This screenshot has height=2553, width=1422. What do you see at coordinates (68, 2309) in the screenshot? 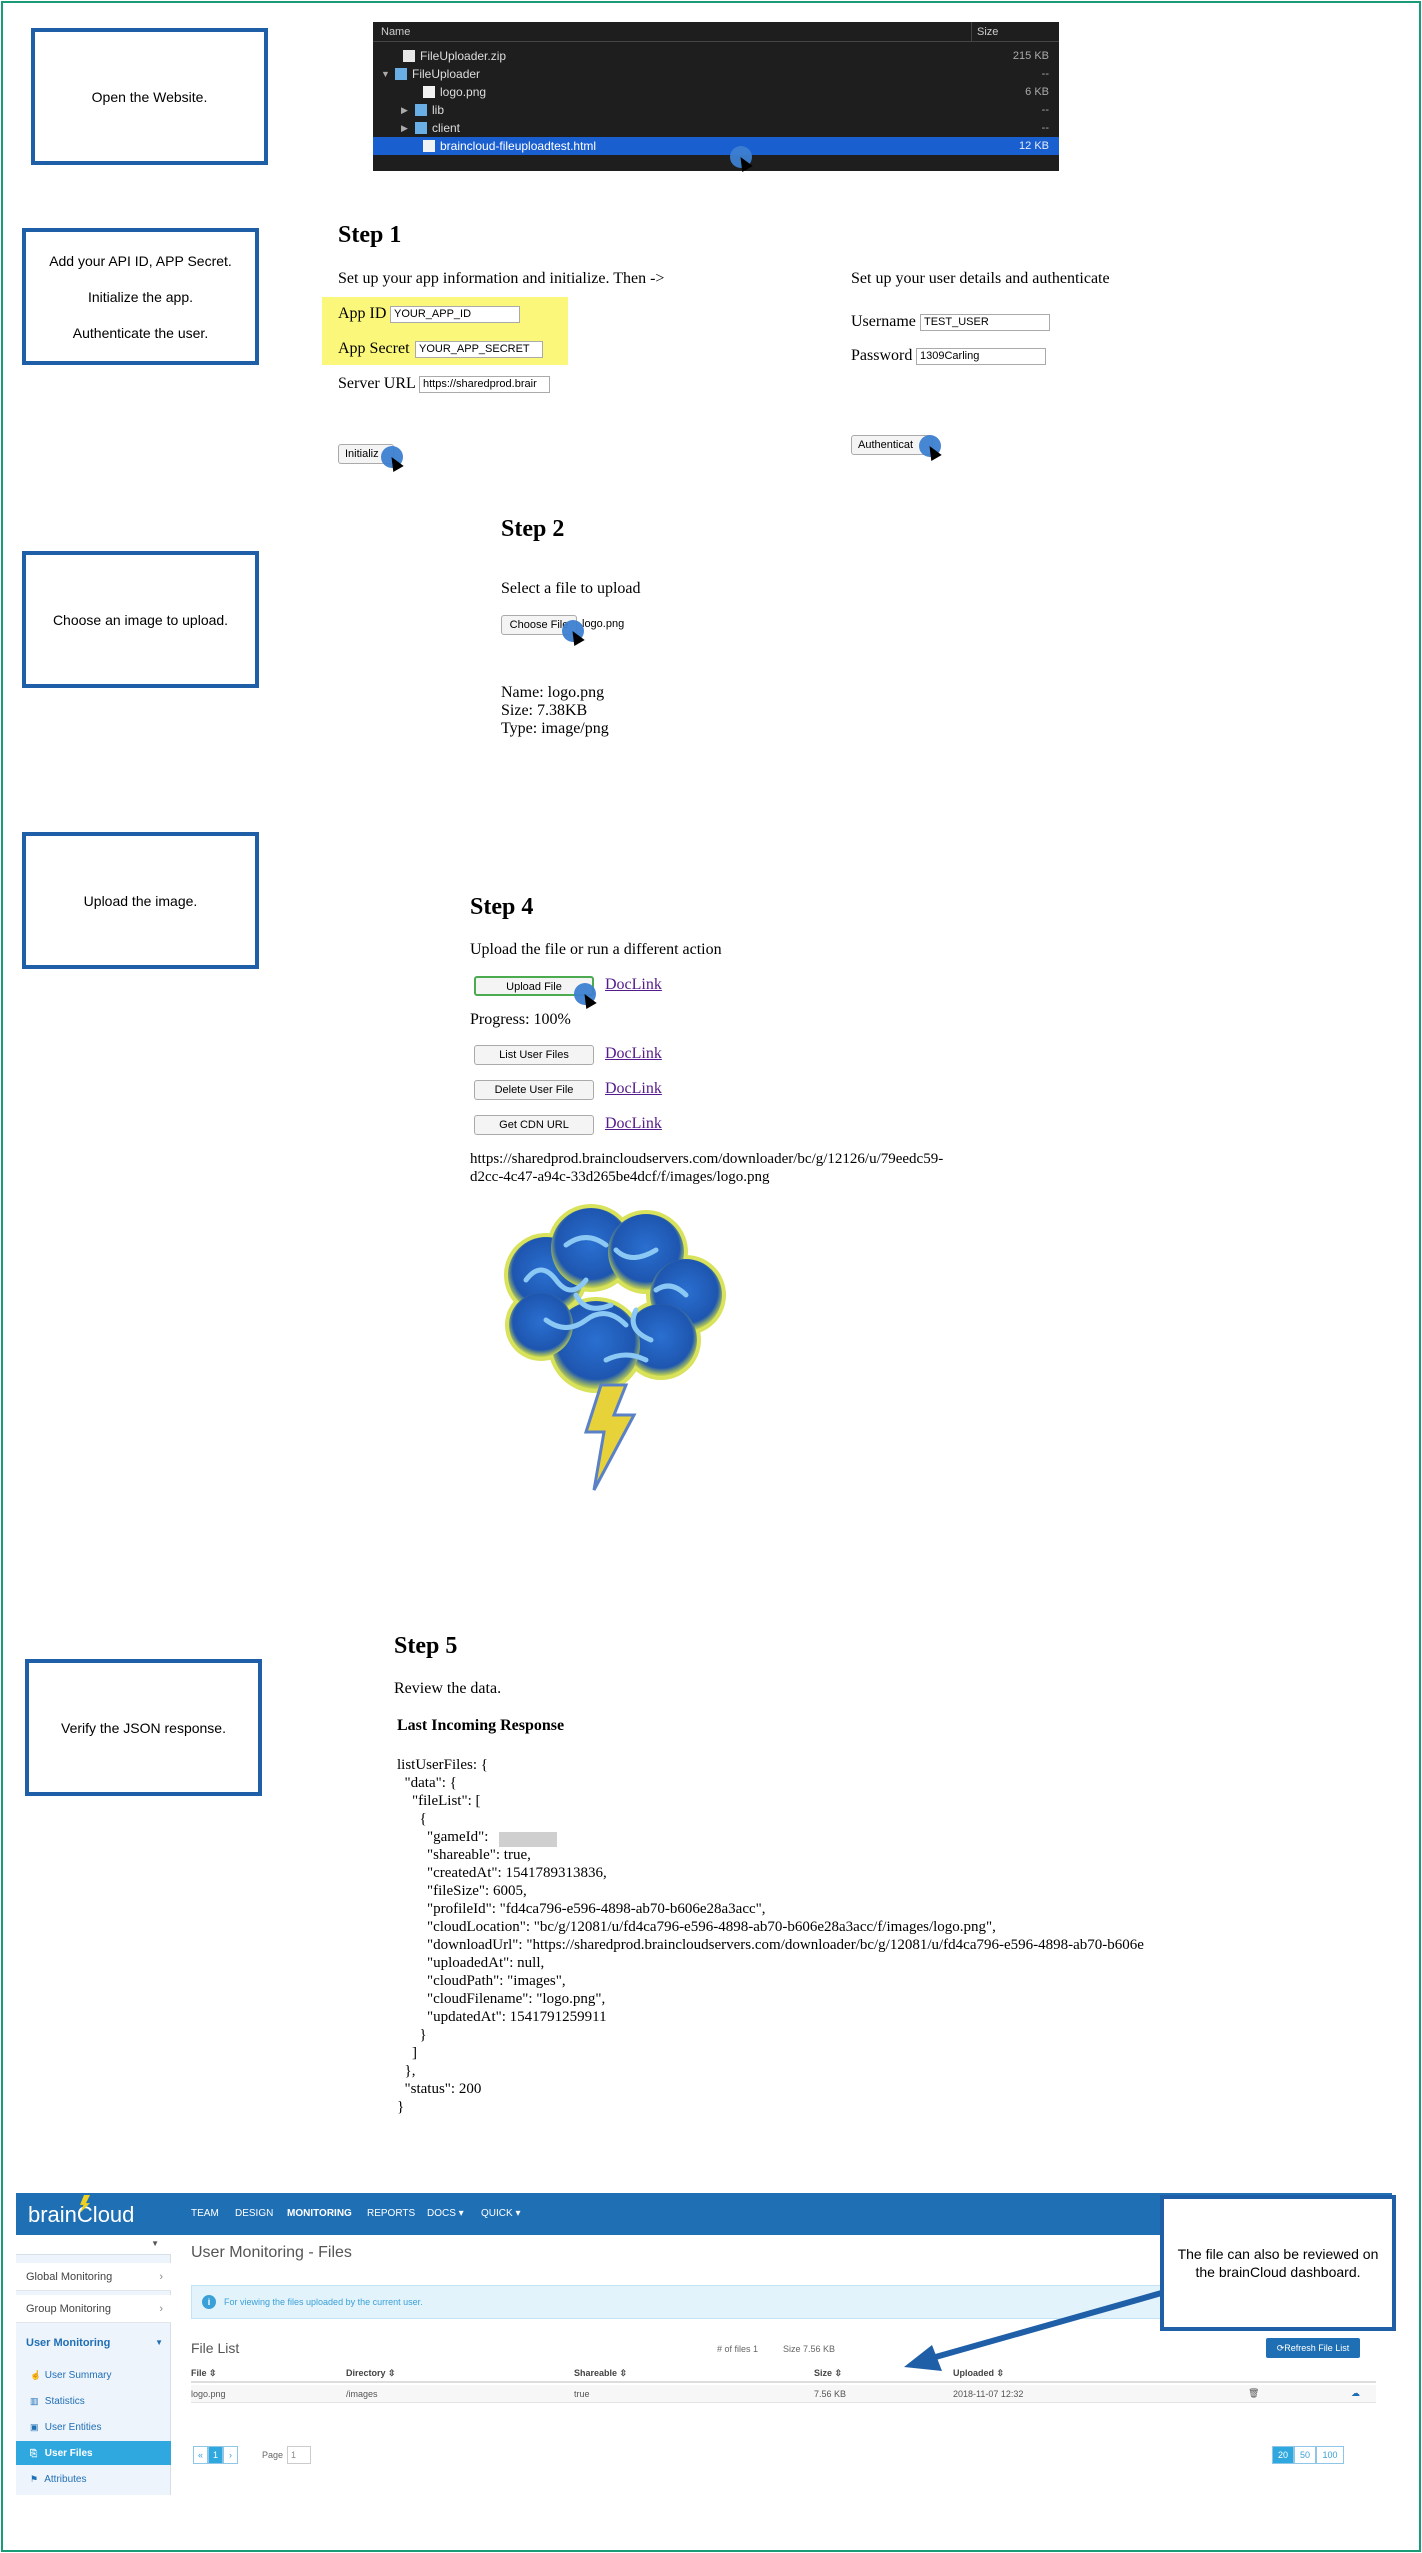
I see `sidebar-item-label: Group Monitoring` at bounding box center [68, 2309].